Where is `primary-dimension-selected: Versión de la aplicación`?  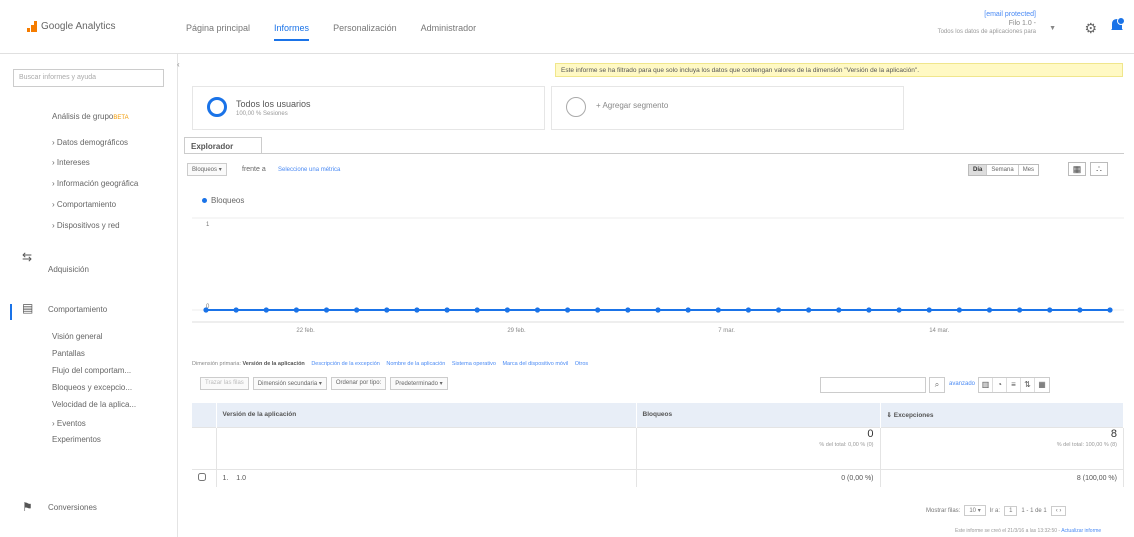
primary-dimension-selected: Versión de la aplicación is located at coordinates (273, 364).